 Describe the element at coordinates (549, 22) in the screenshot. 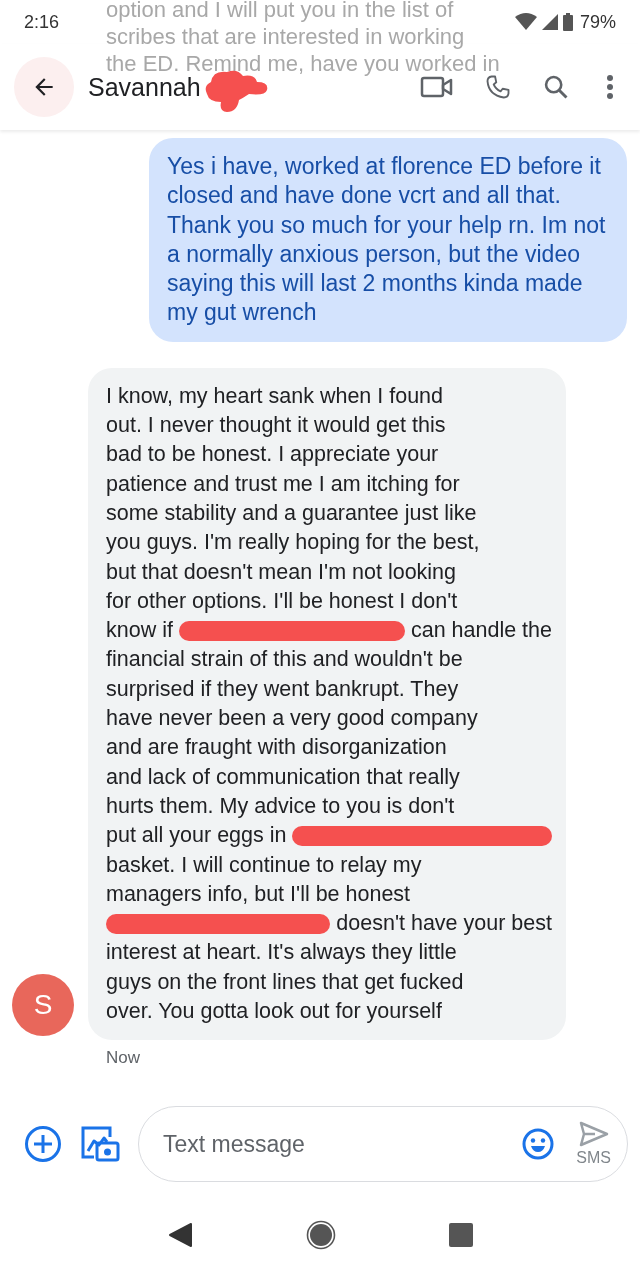

I see `signal-icon` at that location.